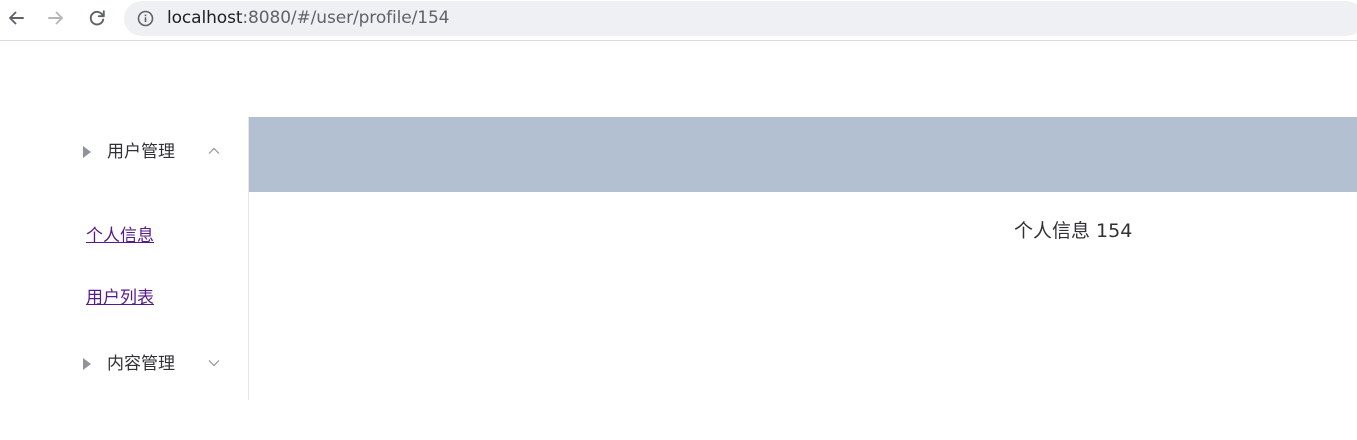 The width and height of the screenshot is (1357, 440). Describe the element at coordinates (120, 236) in the screenshot. I see `sidebar-item-profile: 个人信息` at that location.